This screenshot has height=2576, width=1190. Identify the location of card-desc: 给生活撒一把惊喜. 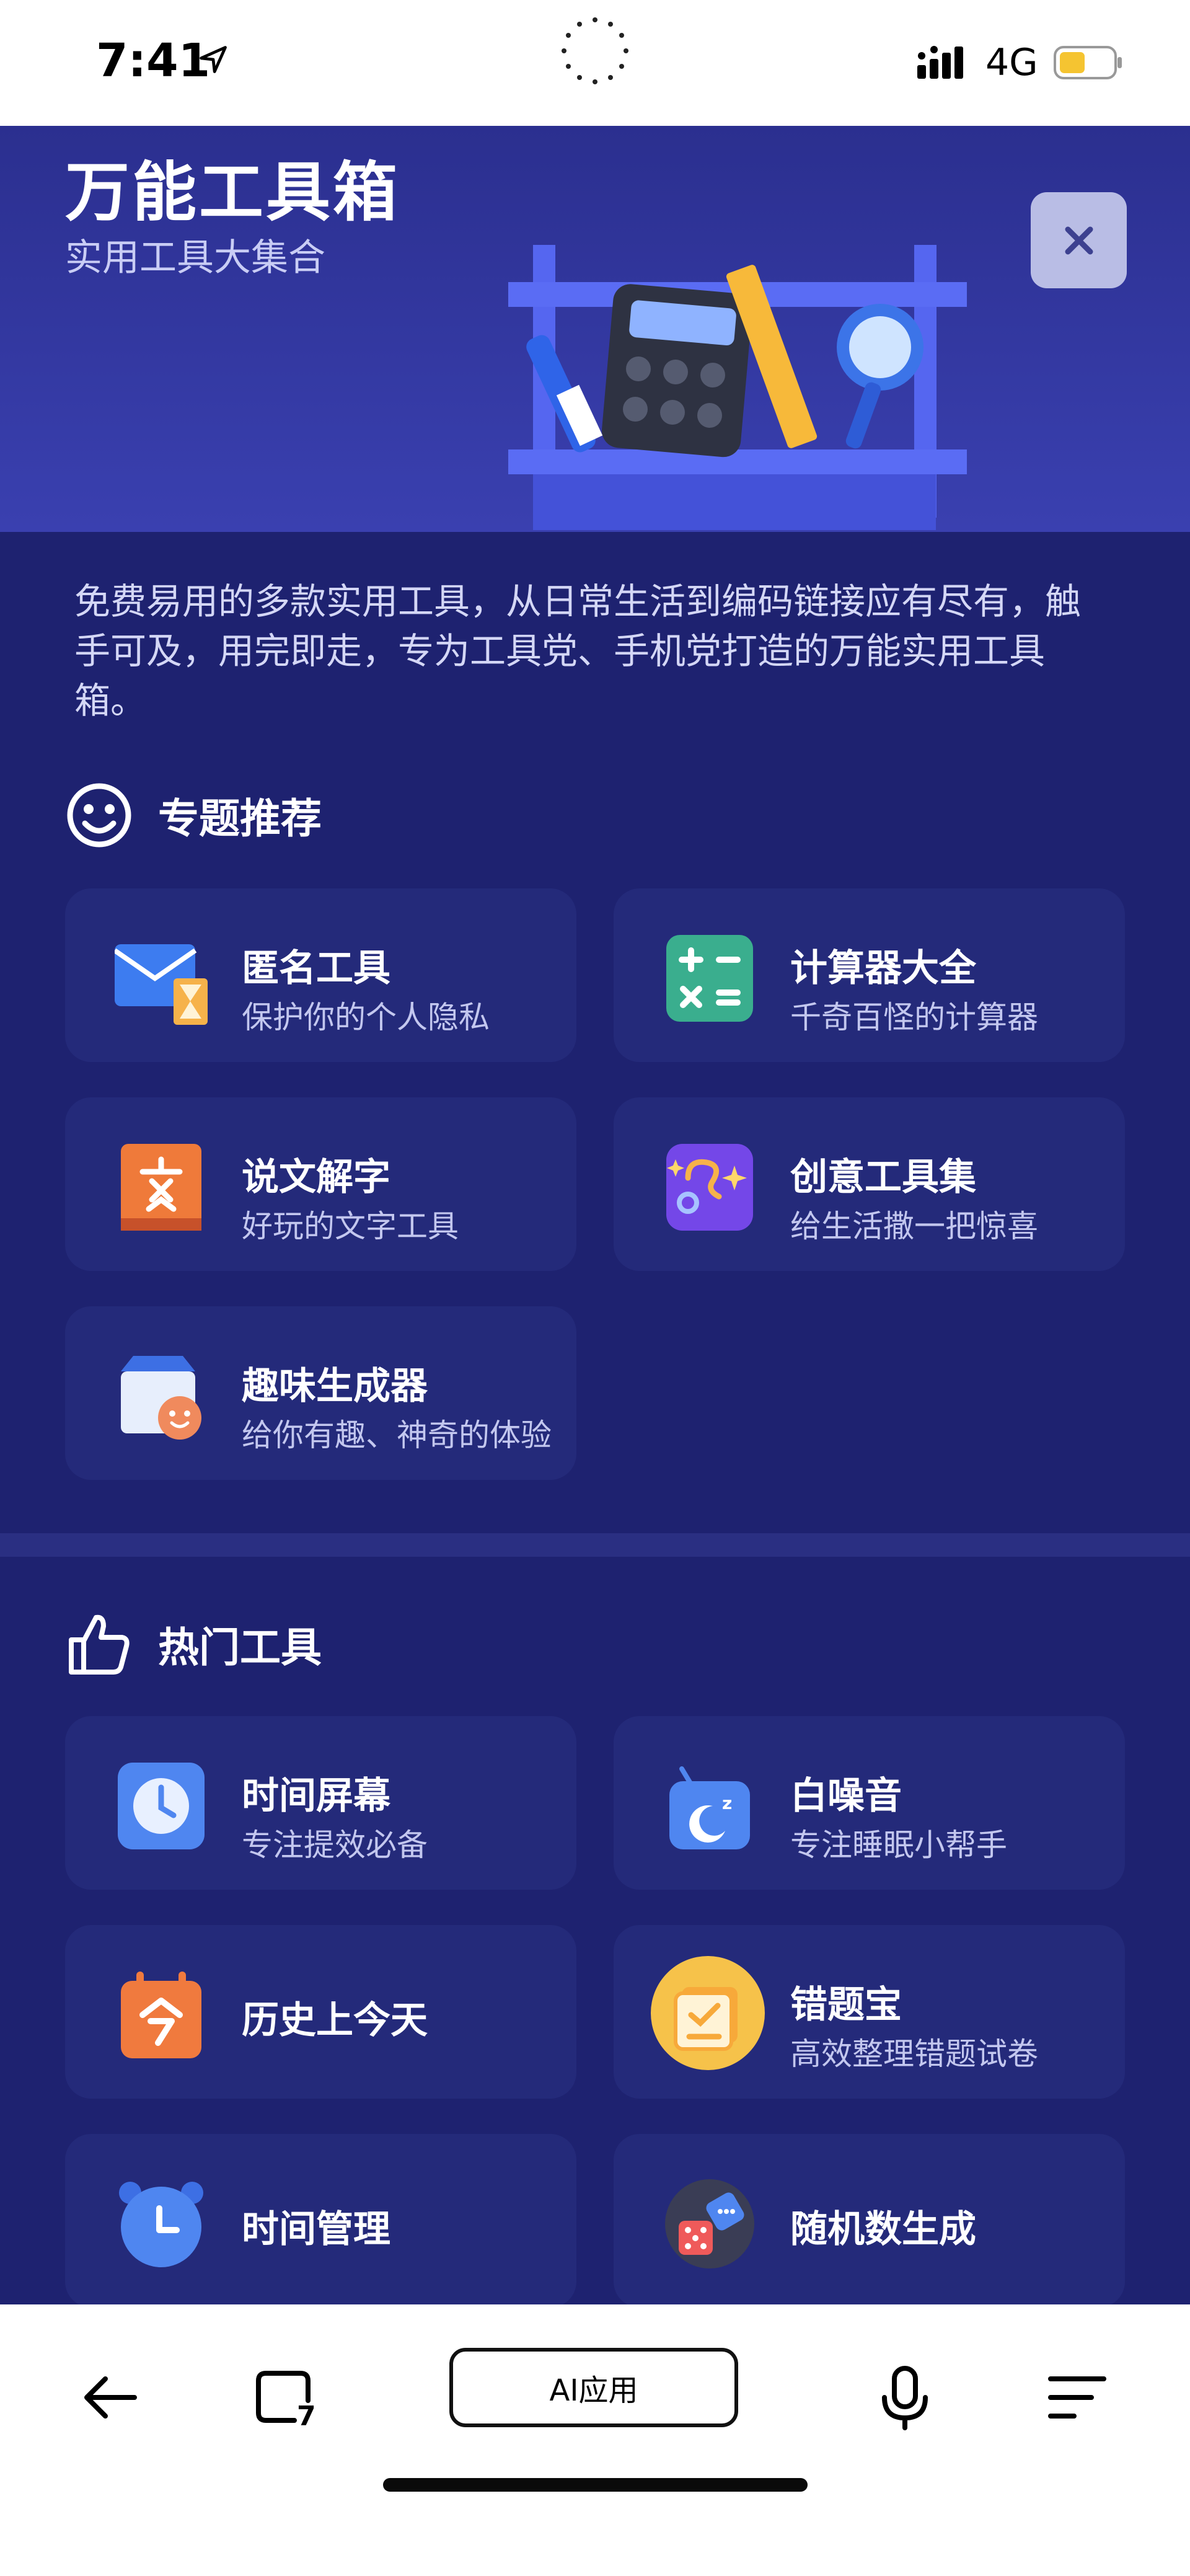
(914, 1226).